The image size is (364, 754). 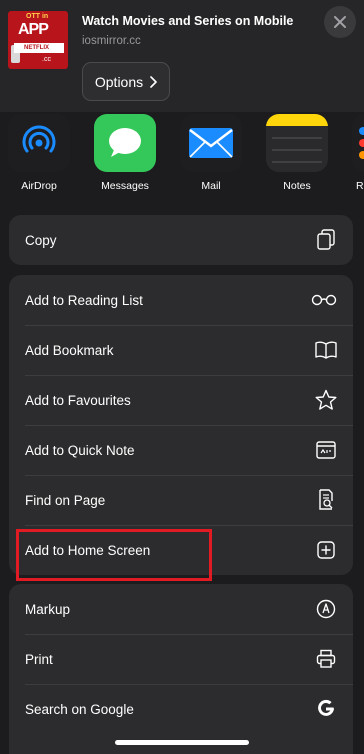 I want to click on action-copy: Copy, so click(x=181, y=240).